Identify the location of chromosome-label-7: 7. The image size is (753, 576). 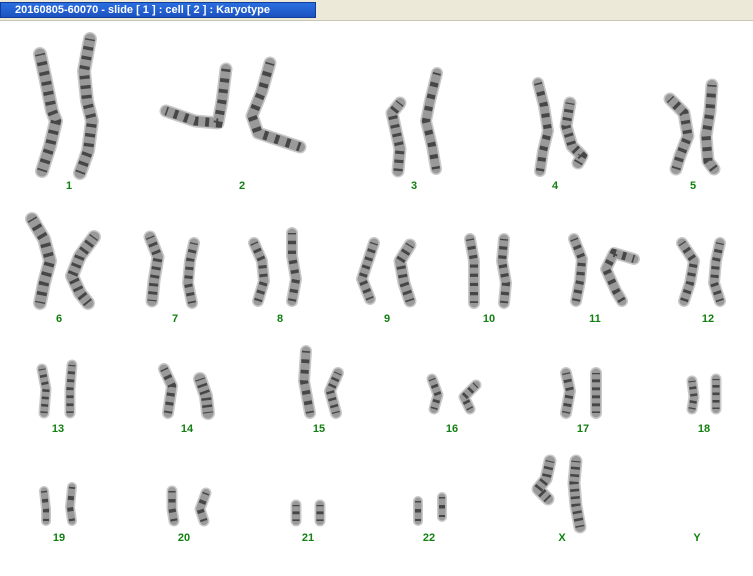
(175, 319).